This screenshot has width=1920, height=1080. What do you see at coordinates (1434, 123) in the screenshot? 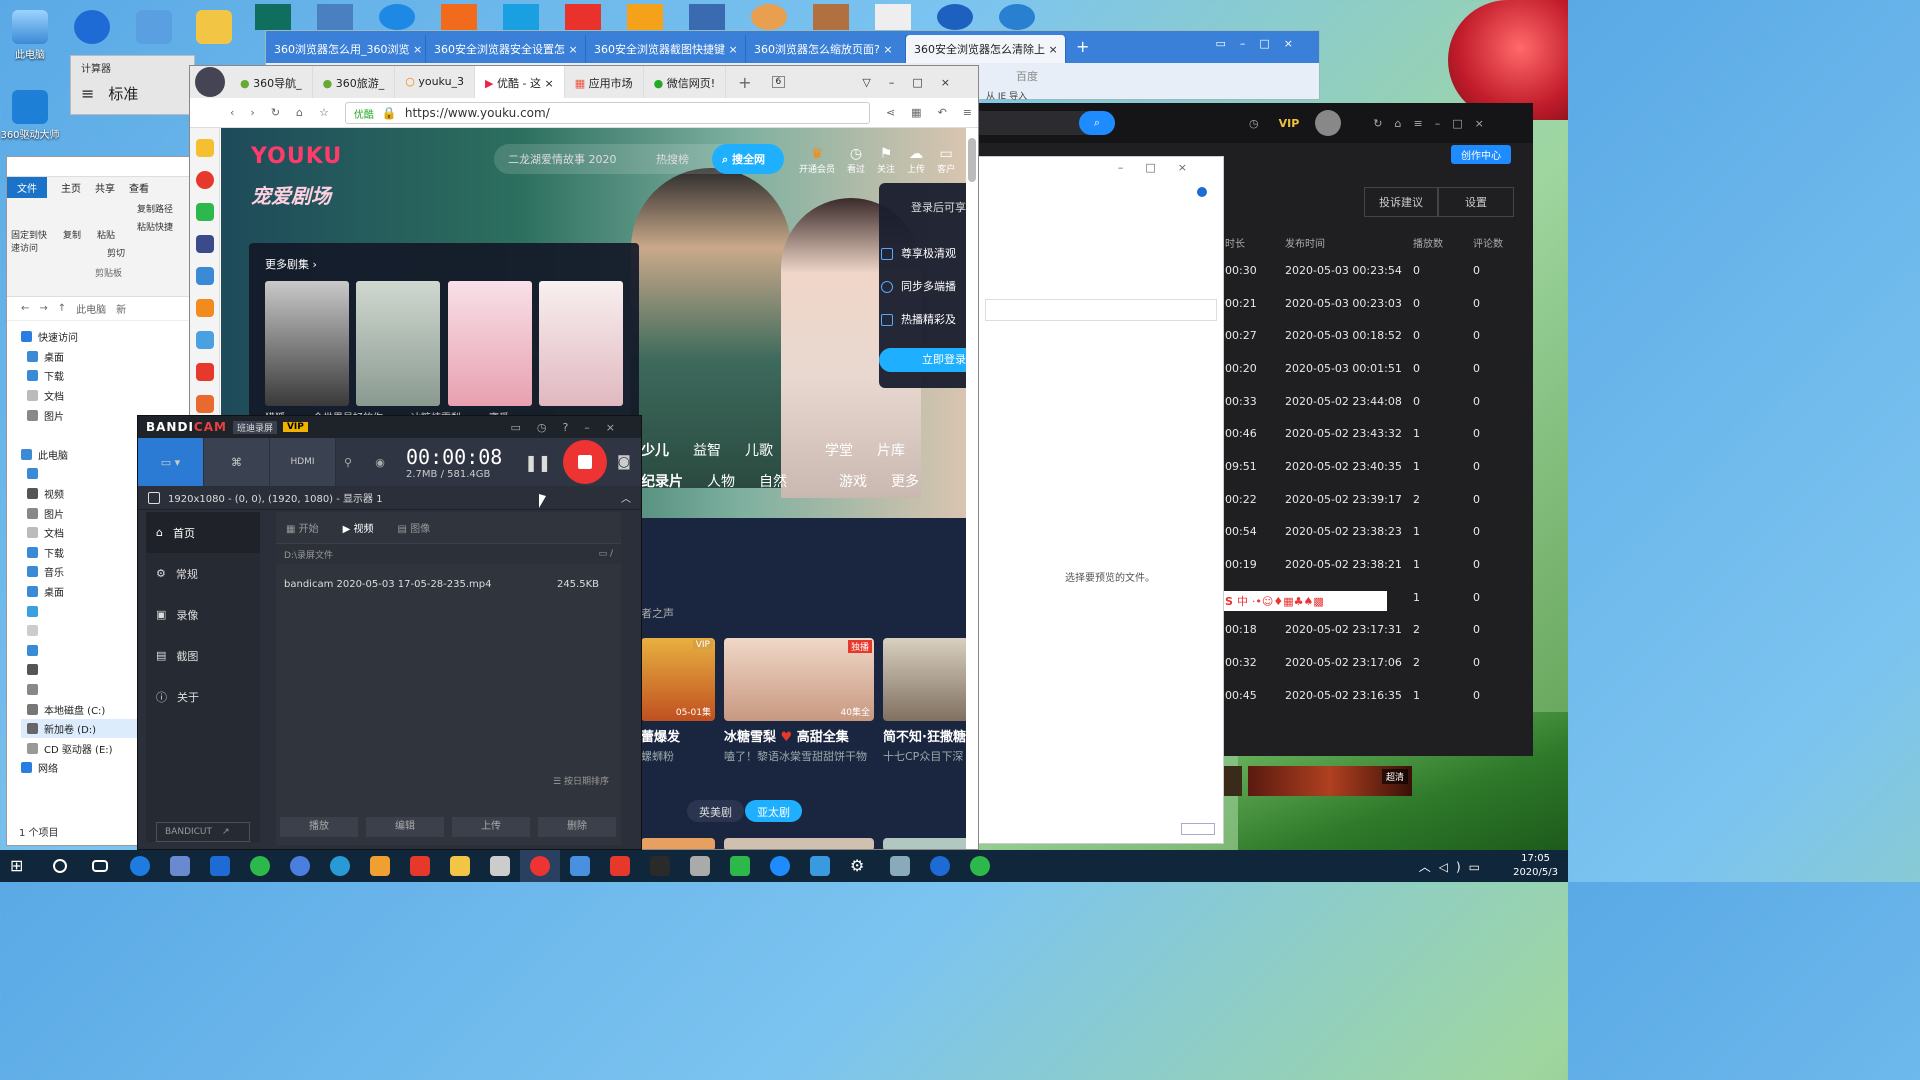
I see `window-controls: ↻⌂≡–□×` at bounding box center [1434, 123].